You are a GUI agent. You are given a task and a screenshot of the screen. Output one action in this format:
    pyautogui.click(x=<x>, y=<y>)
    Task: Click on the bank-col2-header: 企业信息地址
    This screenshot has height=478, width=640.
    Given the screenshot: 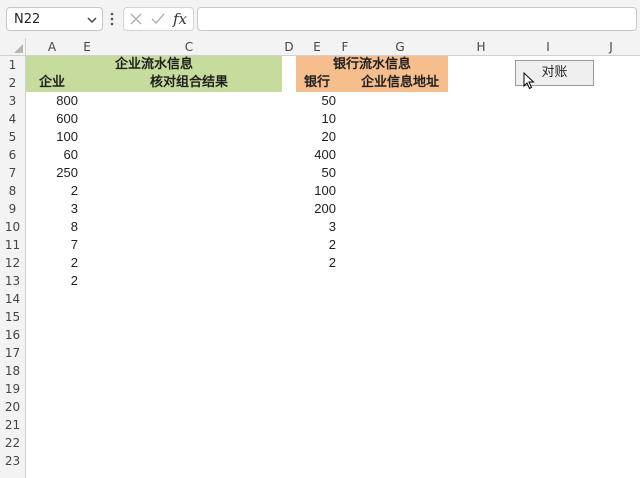 What is the action you would take?
    pyautogui.click(x=400, y=83)
    